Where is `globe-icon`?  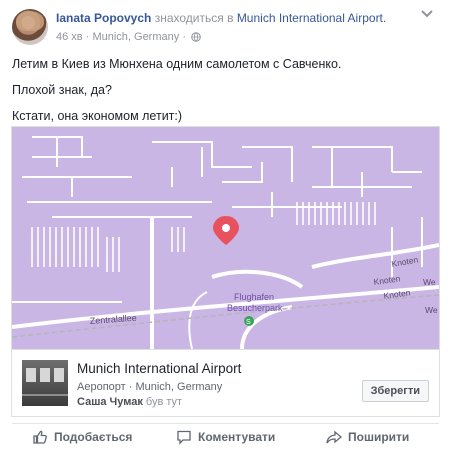
globe-icon is located at coordinates (196, 37).